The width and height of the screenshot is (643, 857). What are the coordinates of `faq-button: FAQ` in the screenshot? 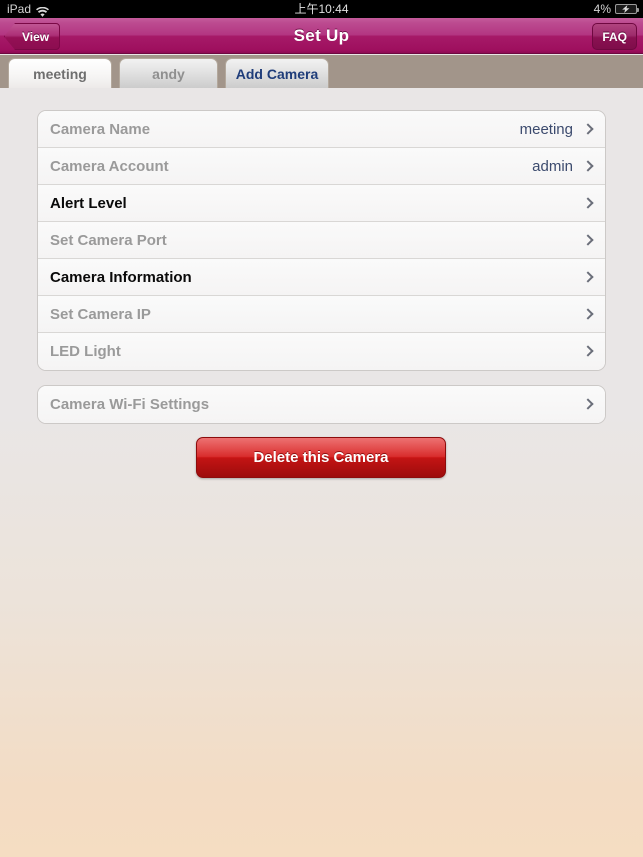 It's located at (614, 36).